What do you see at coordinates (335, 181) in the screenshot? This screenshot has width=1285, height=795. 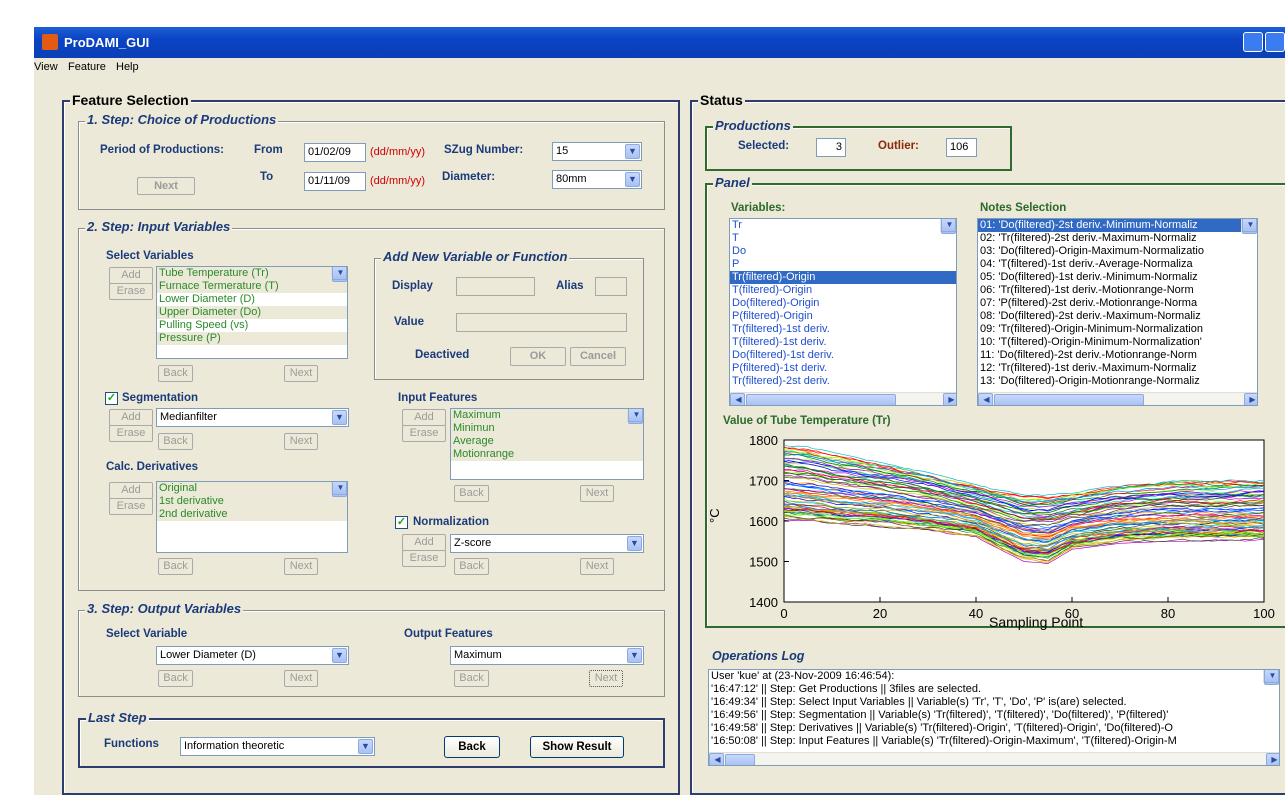 I see `to-date-input: 01/11/09` at bounding box center [335, 181].